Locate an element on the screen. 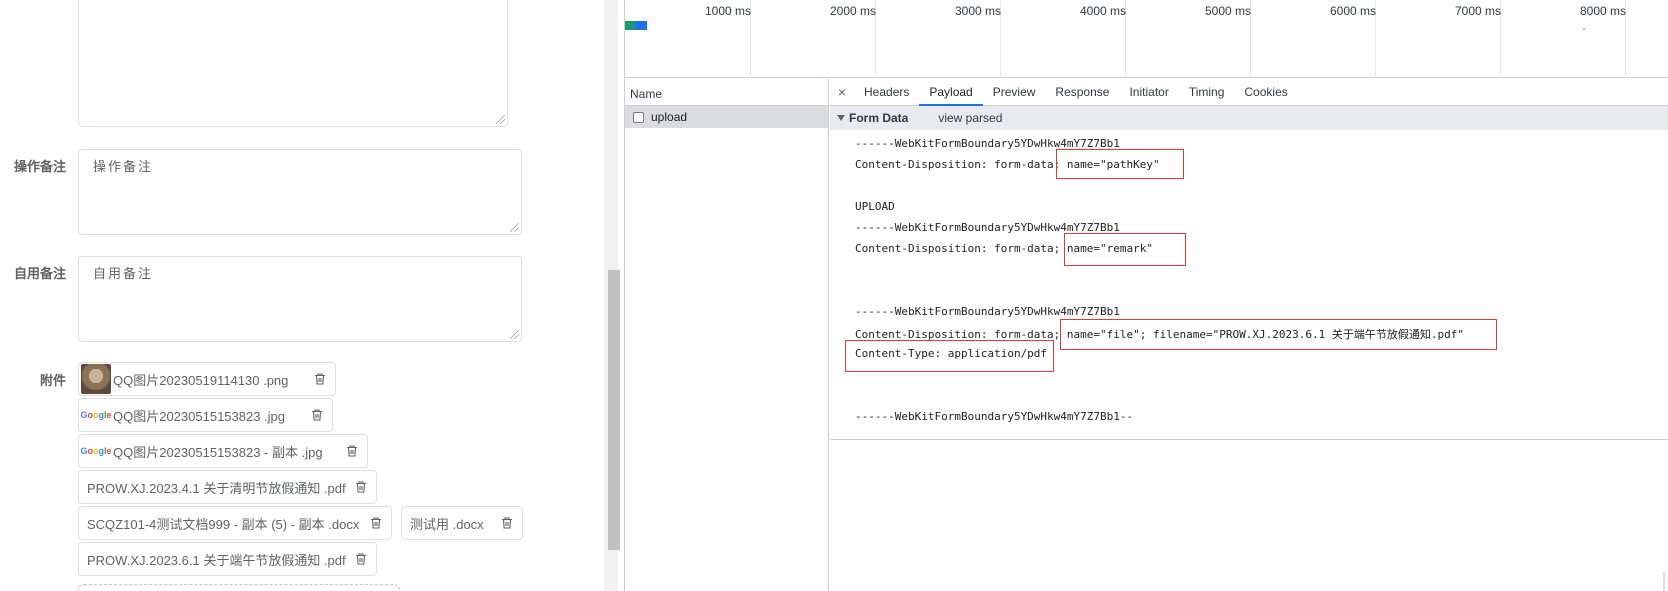 This screenshot has height=591, width=1668. close-icon: × is located at coordinates (842, 92).